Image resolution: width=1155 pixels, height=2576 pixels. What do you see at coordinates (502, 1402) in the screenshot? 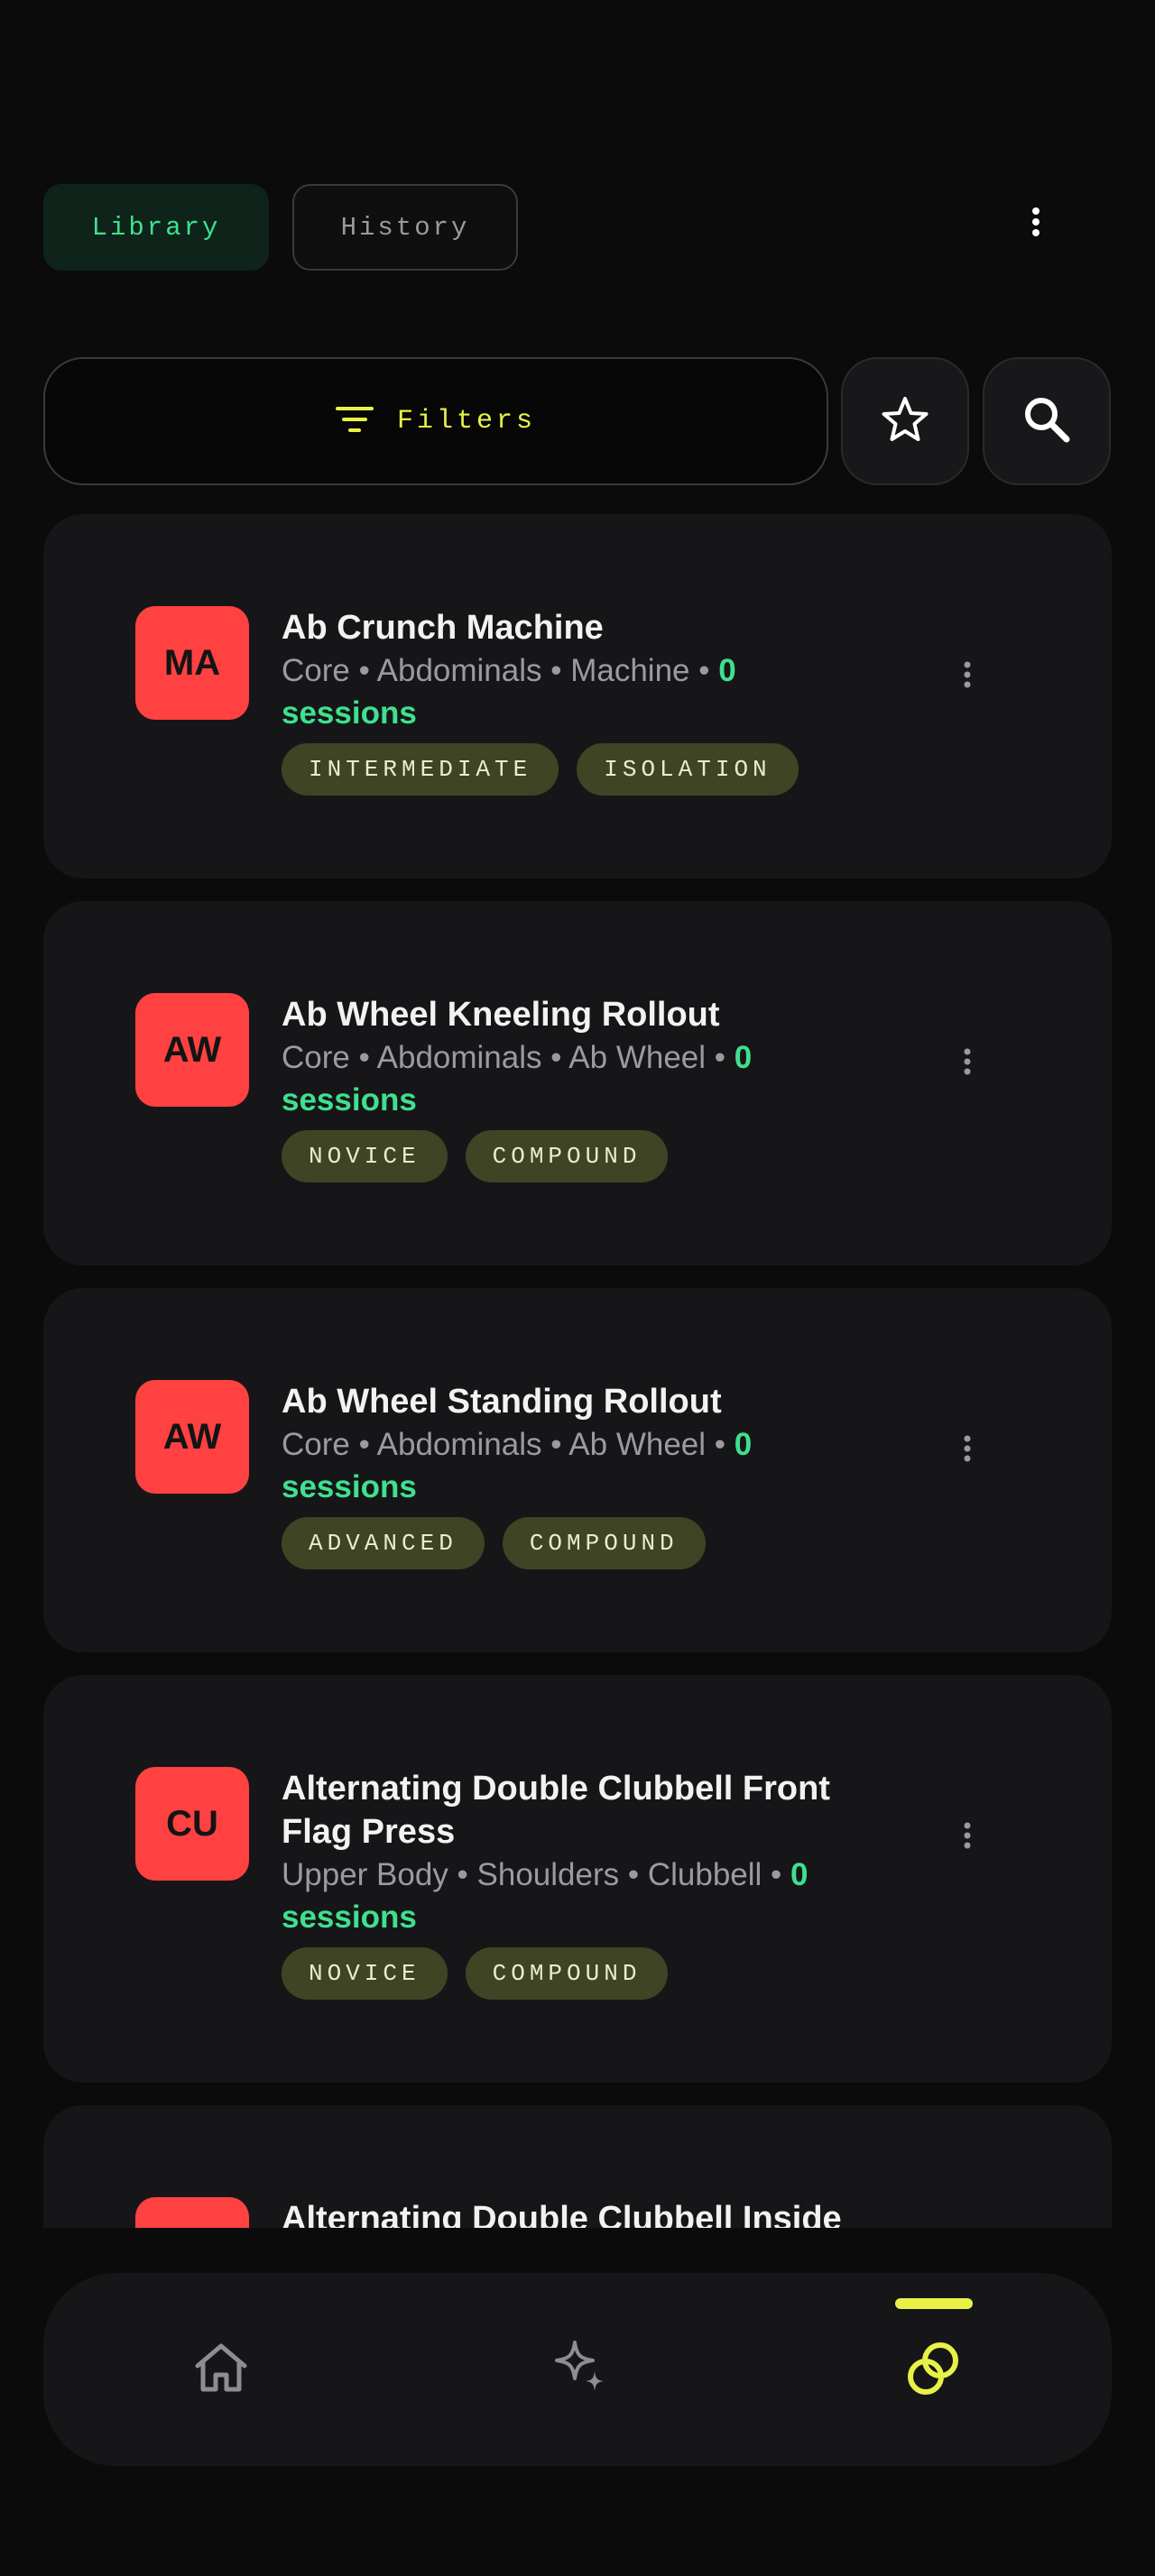
I see `exercise-name: Ab Wheel Standing Rollout` at bounding box center [502, 1402].